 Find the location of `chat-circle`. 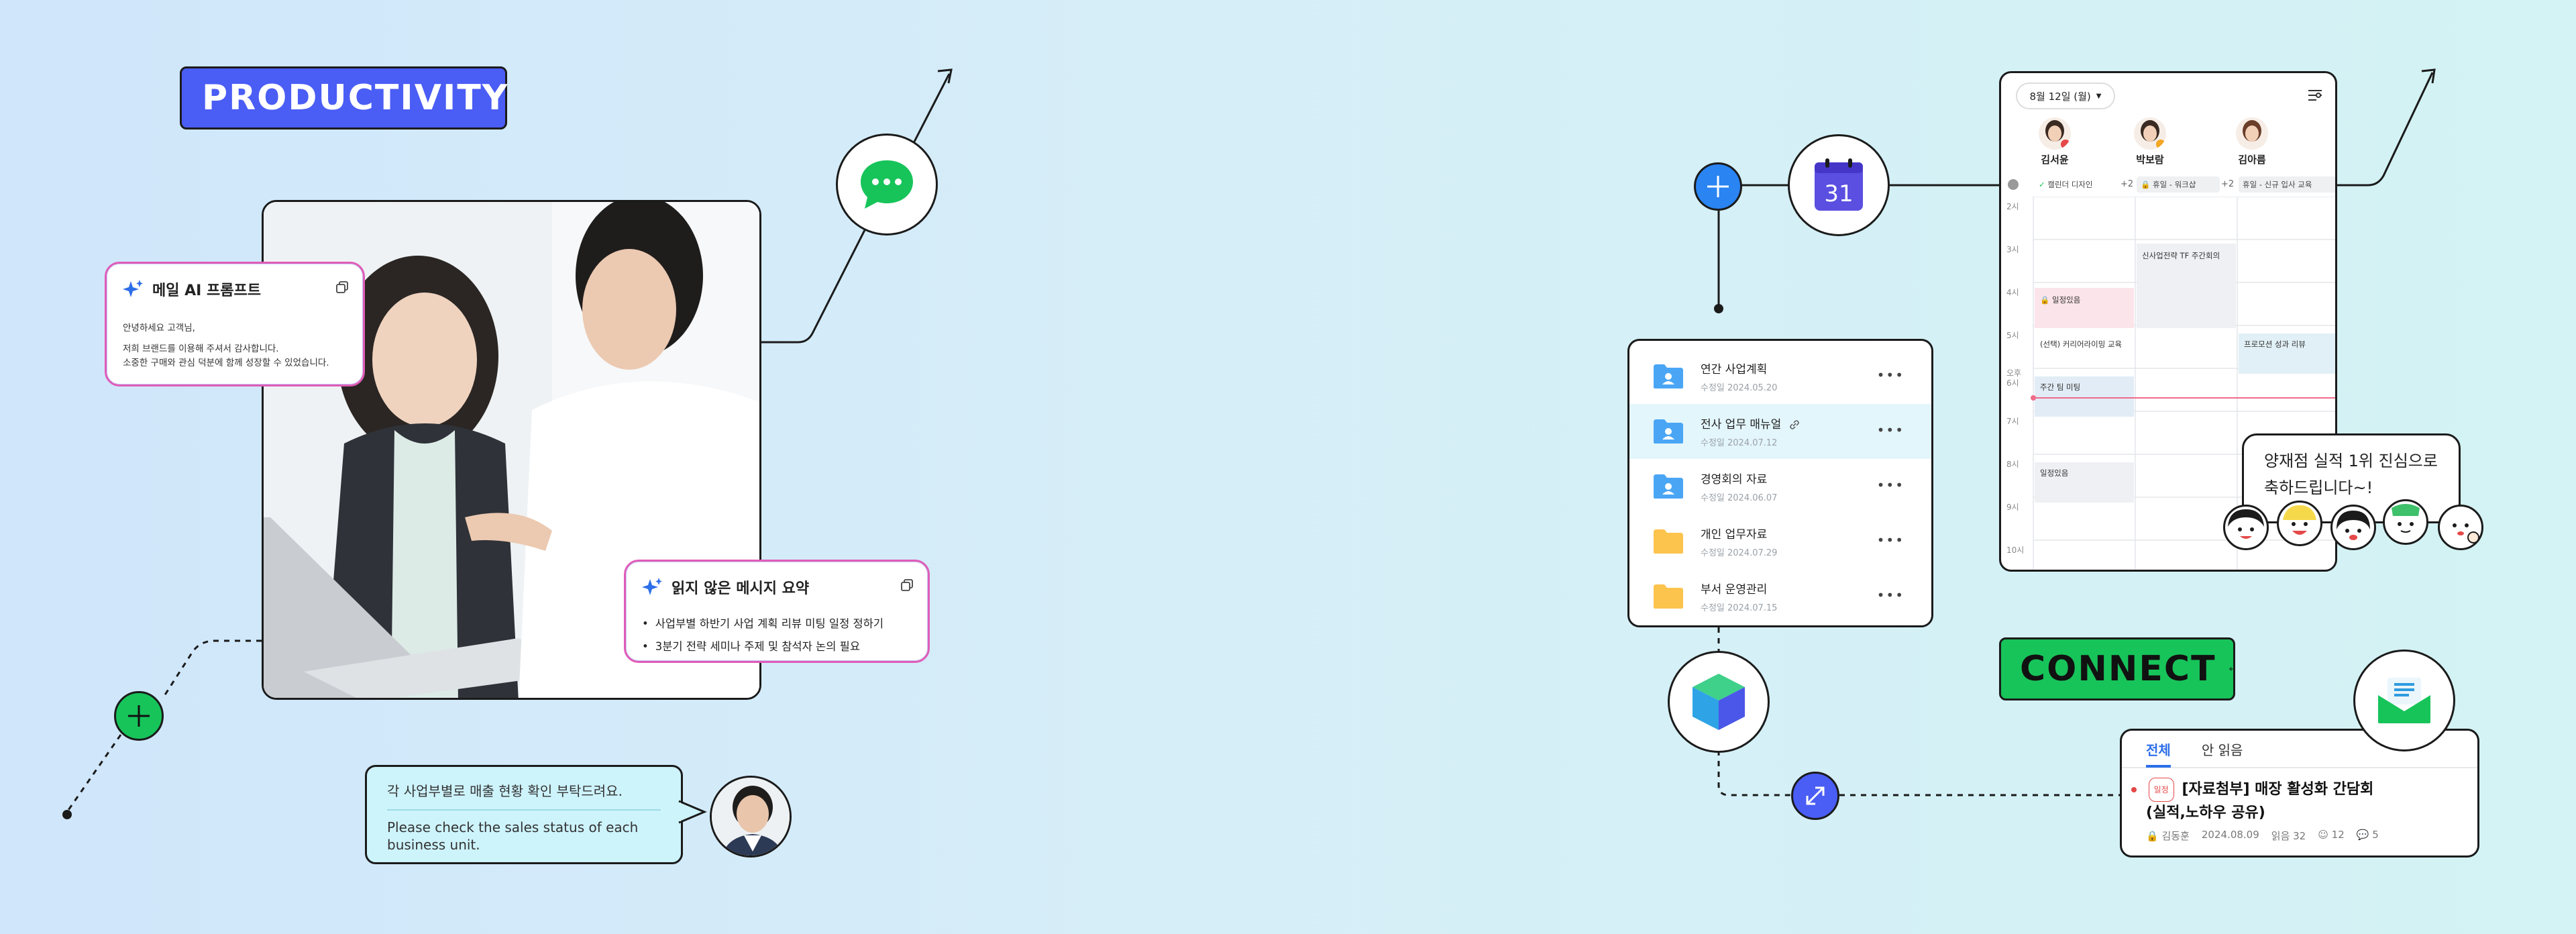

chat-circle is located at coordinates (887, 185).